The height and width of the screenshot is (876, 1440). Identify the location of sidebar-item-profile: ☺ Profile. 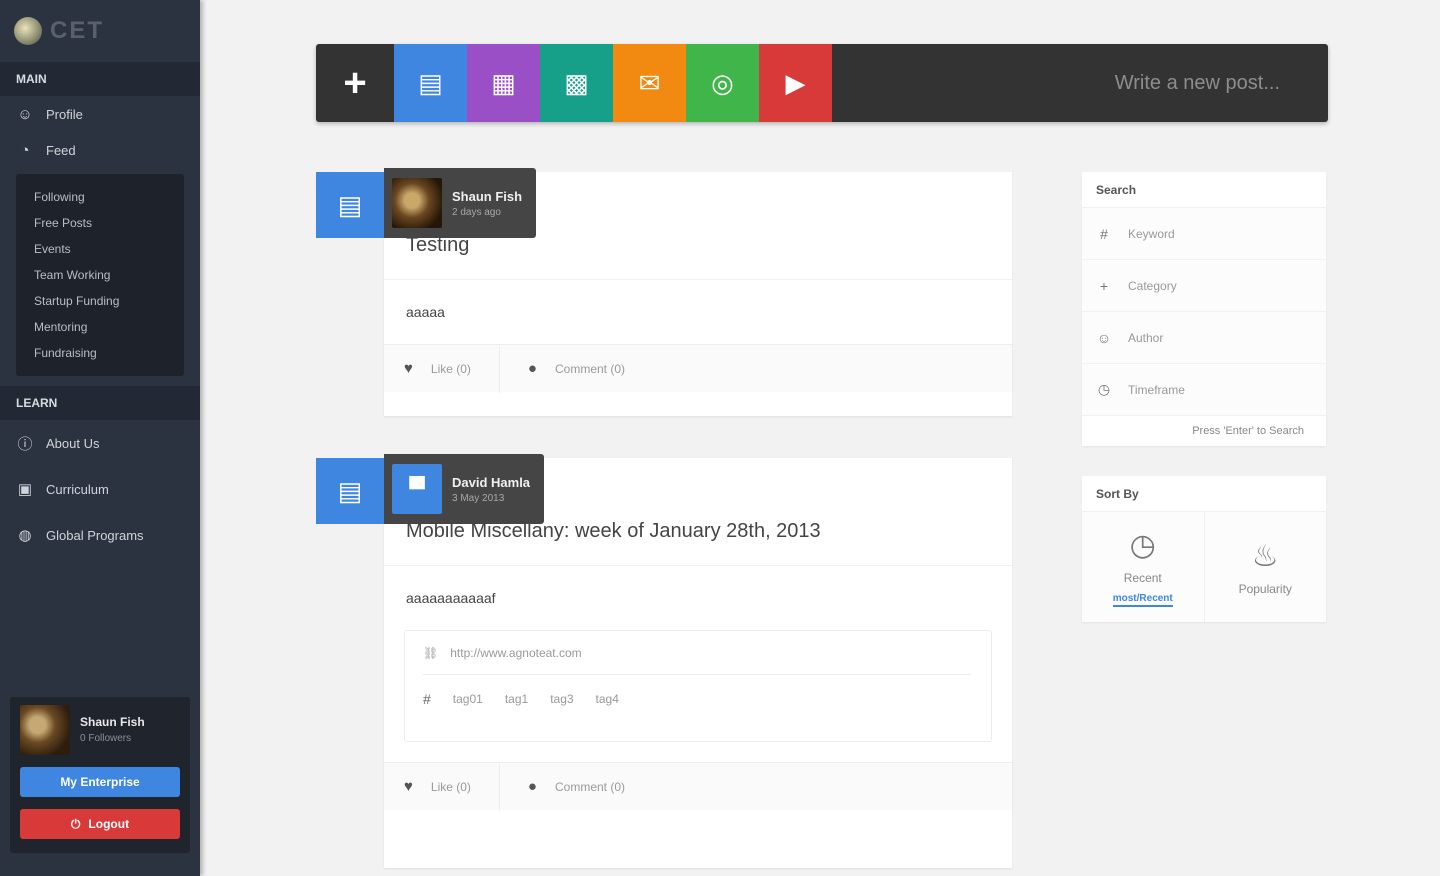
(100, 114).